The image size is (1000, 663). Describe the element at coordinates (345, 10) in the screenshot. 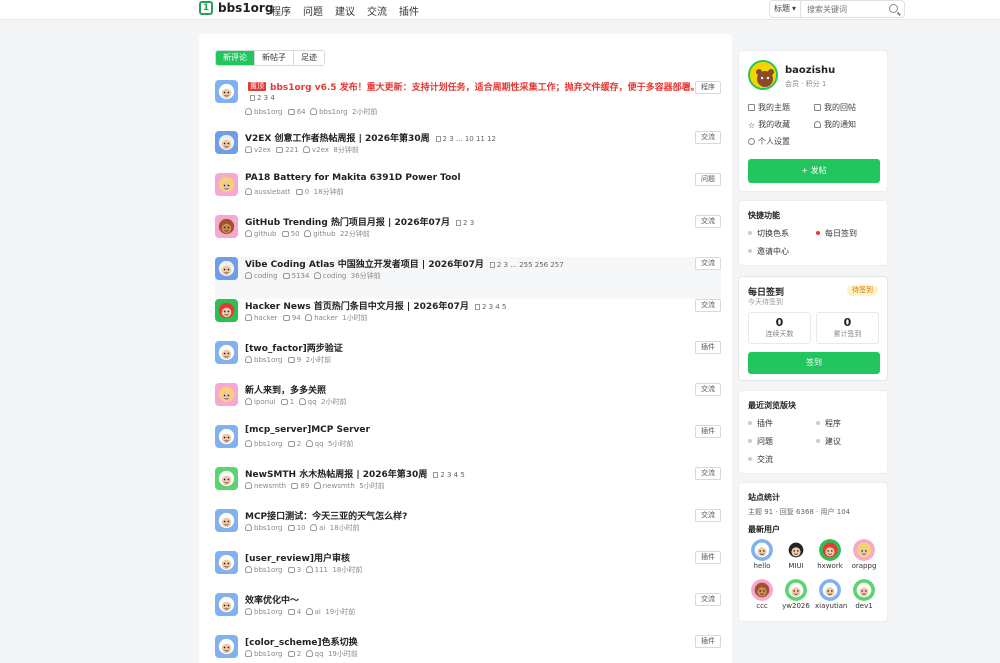

I see `nav-item: 建议` at that location.